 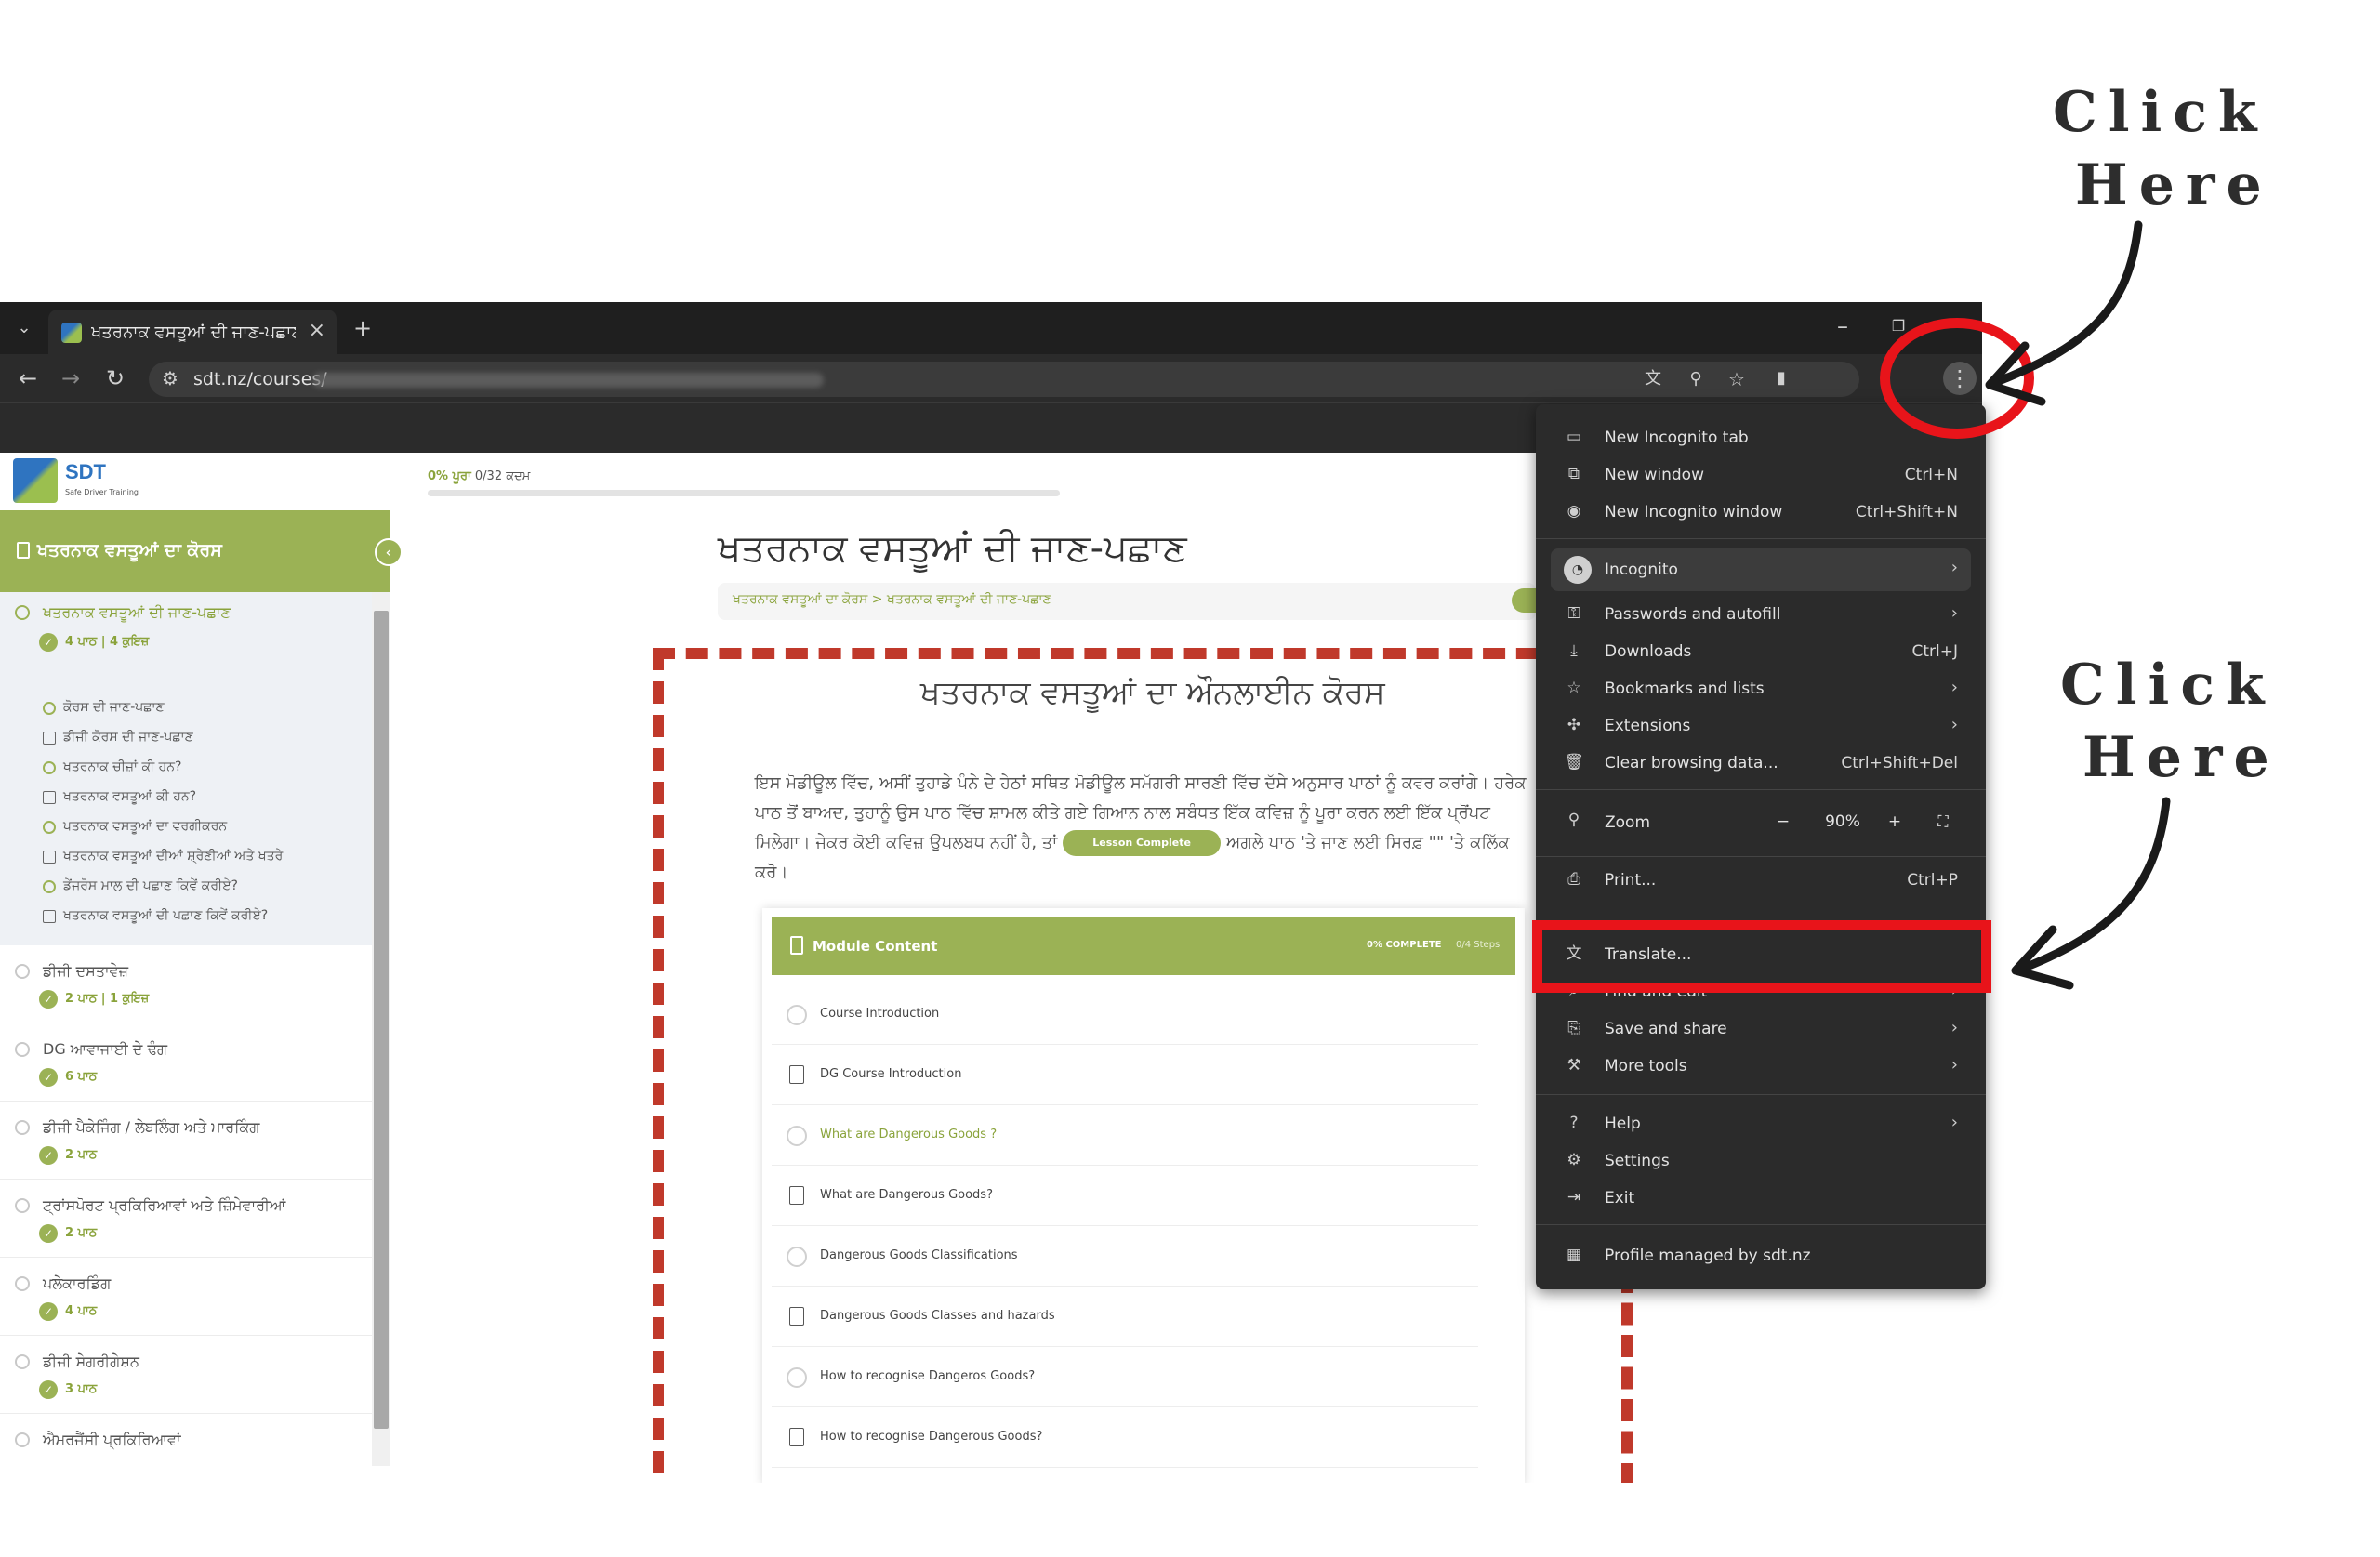 I want to click on lesson-complete-button: Lesson Complete, so click(x=1142, y=843).